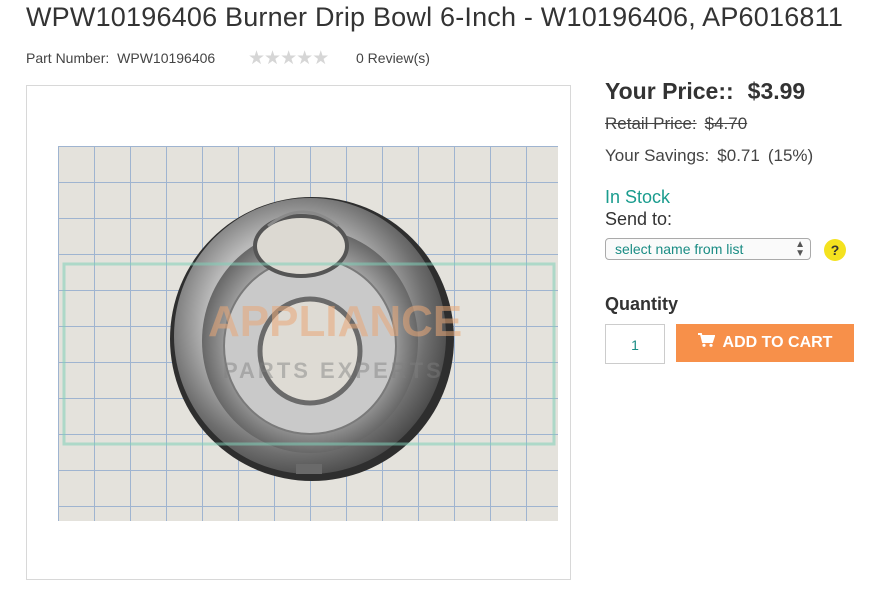 The height and width of the screenshot is (596, 881). Describe the element at coordinates (639, 219) in the screenshot. I see `send-to-label: Send to:` at that location.